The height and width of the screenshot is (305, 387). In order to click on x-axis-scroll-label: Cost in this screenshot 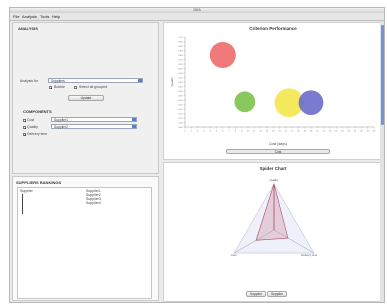, I will do `click(278, 152)`.